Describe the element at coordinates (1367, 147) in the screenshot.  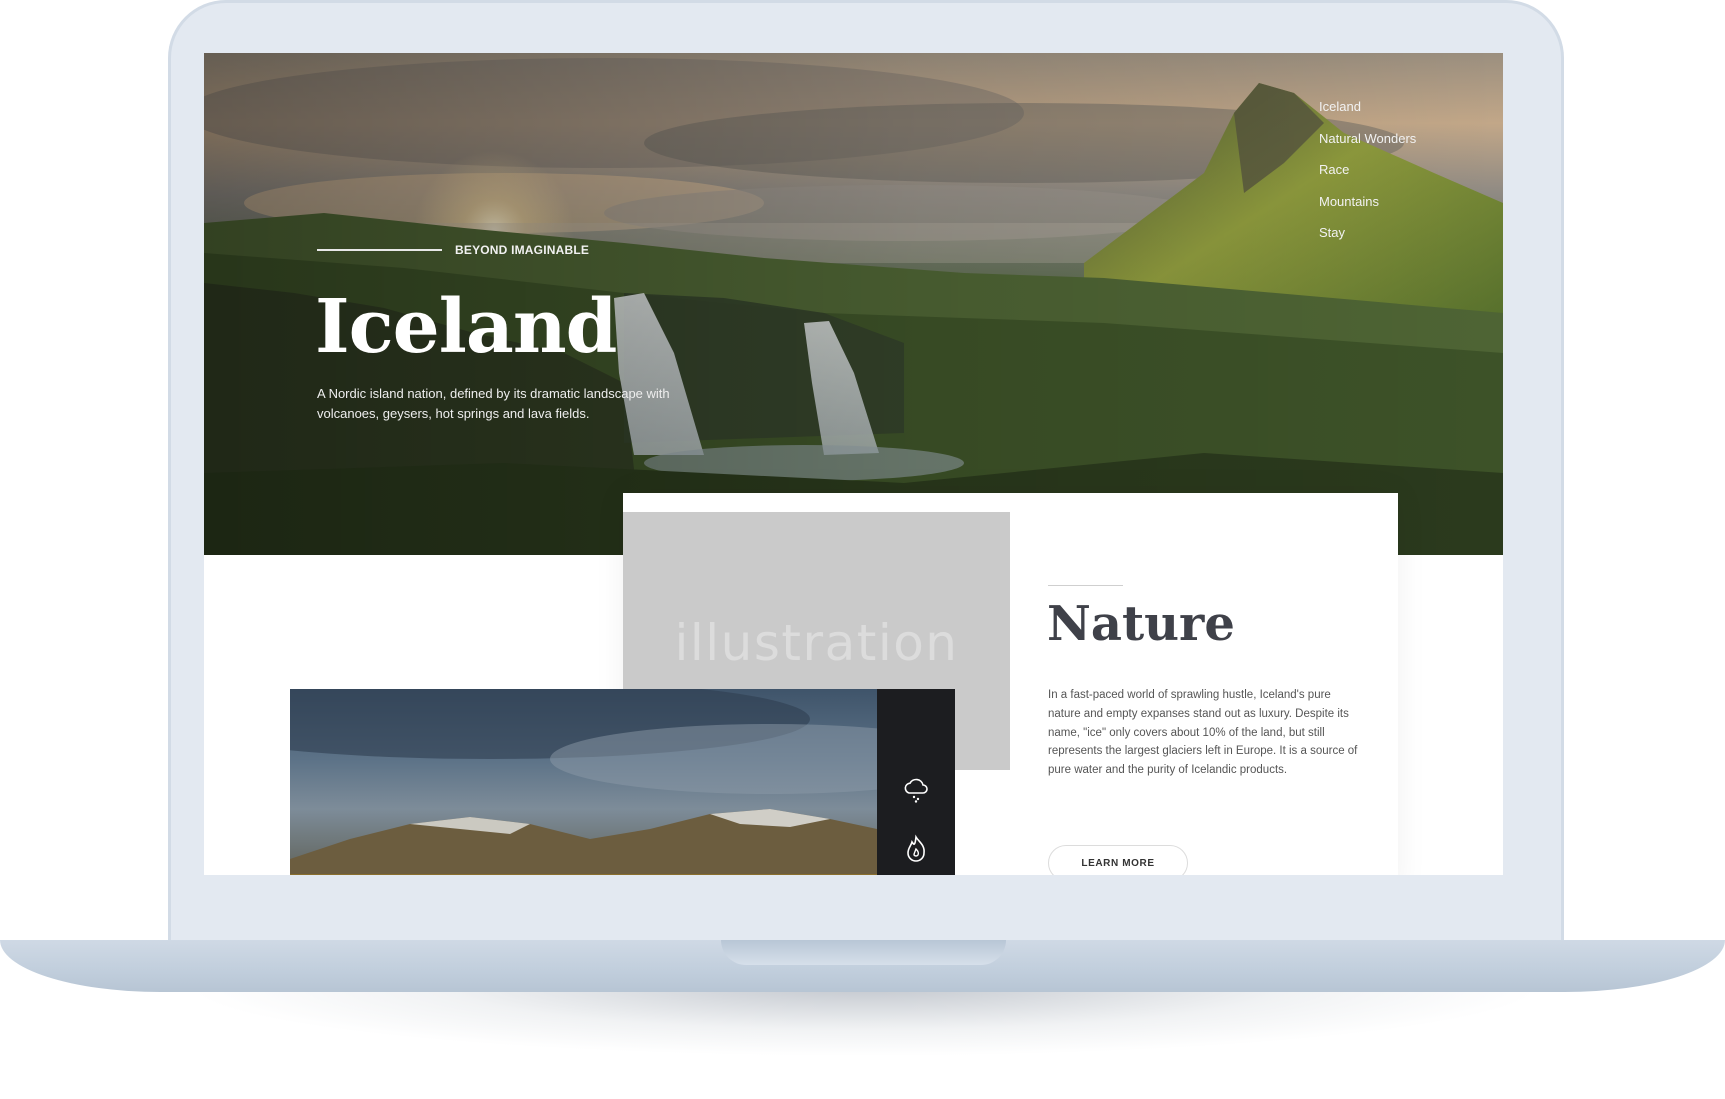
I see `nav-item-natural-wonders: Natural Wonders` at that location.